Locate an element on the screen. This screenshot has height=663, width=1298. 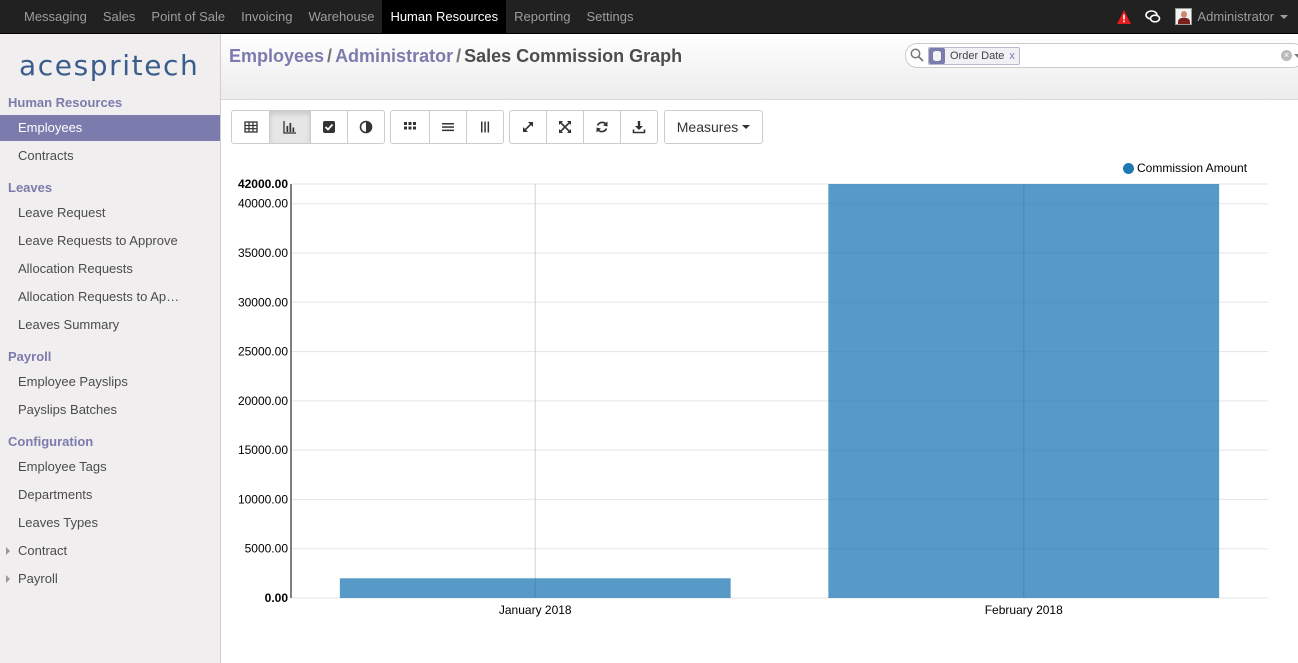
sidebar-section-payroll: Payroll is located at coordinates (30, 356).